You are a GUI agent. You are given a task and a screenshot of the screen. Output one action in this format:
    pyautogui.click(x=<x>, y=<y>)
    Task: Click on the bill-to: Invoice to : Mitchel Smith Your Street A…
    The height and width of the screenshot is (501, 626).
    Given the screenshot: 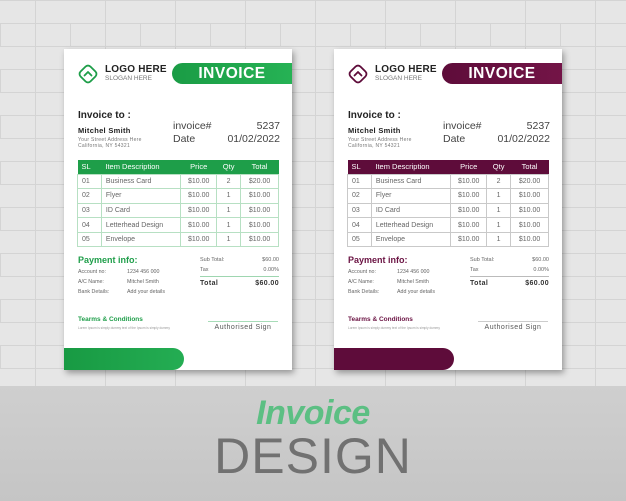 What is the action you would take?
    pyautogui.click(x=380, y=130)
    